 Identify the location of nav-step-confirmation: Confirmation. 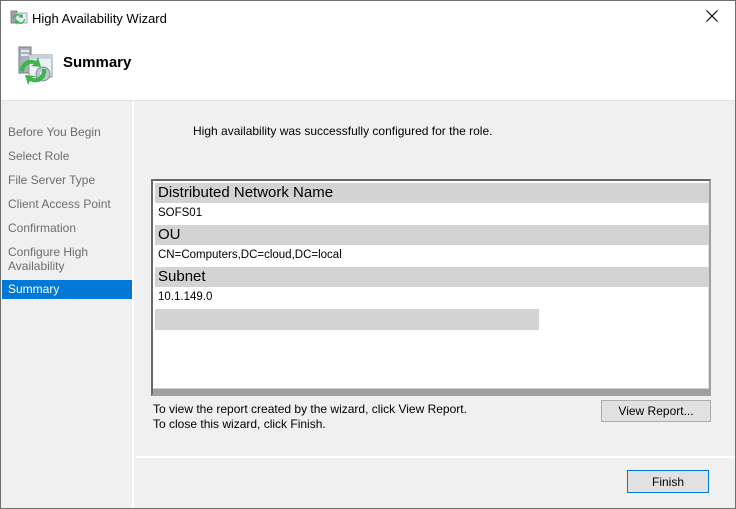
(67, 228).